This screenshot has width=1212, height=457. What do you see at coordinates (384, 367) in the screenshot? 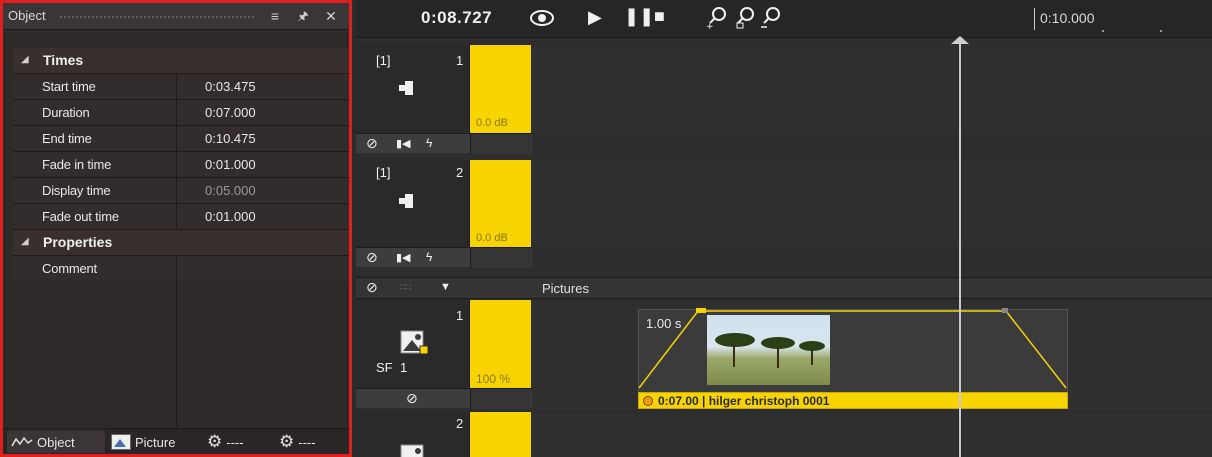
I see `track-type: SF` at bounding box center [384, 367].